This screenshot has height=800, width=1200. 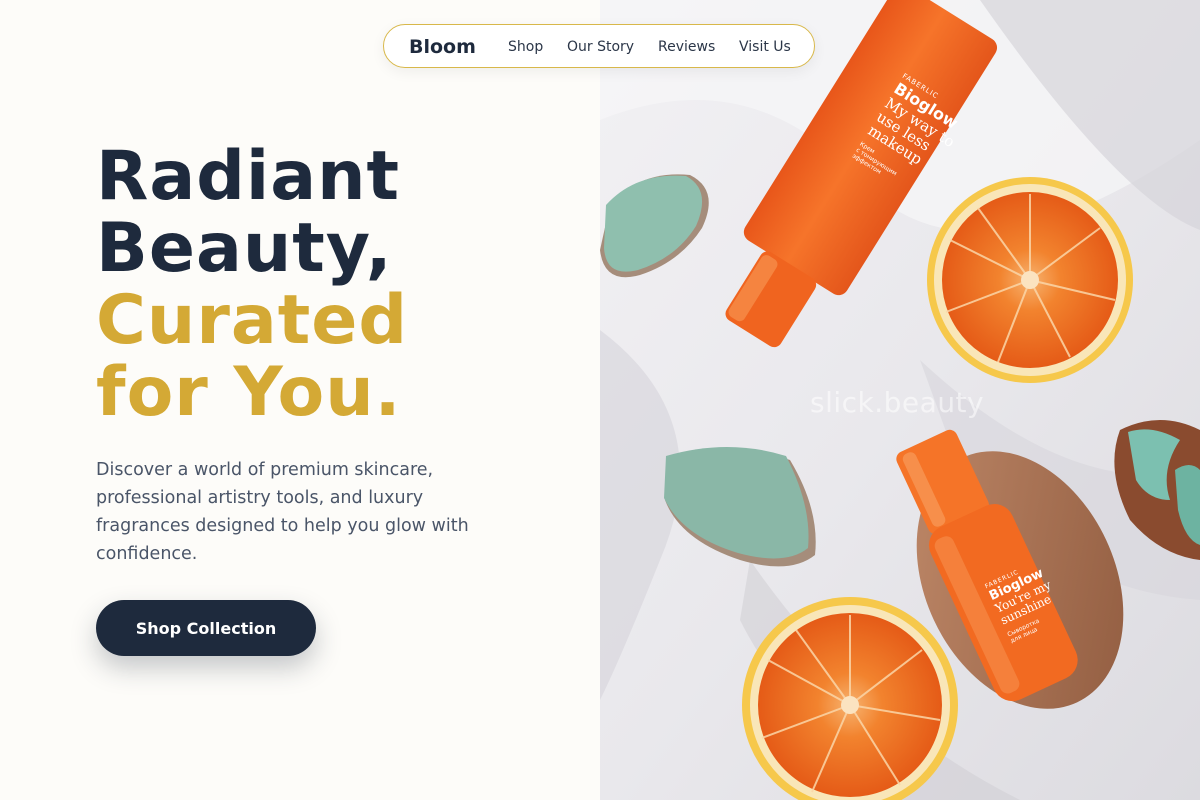 What do you see at coordinates (252, 320) in the screenshot?
I see `headline-accent-line-1: Curated` at bounding box center [252, 320].